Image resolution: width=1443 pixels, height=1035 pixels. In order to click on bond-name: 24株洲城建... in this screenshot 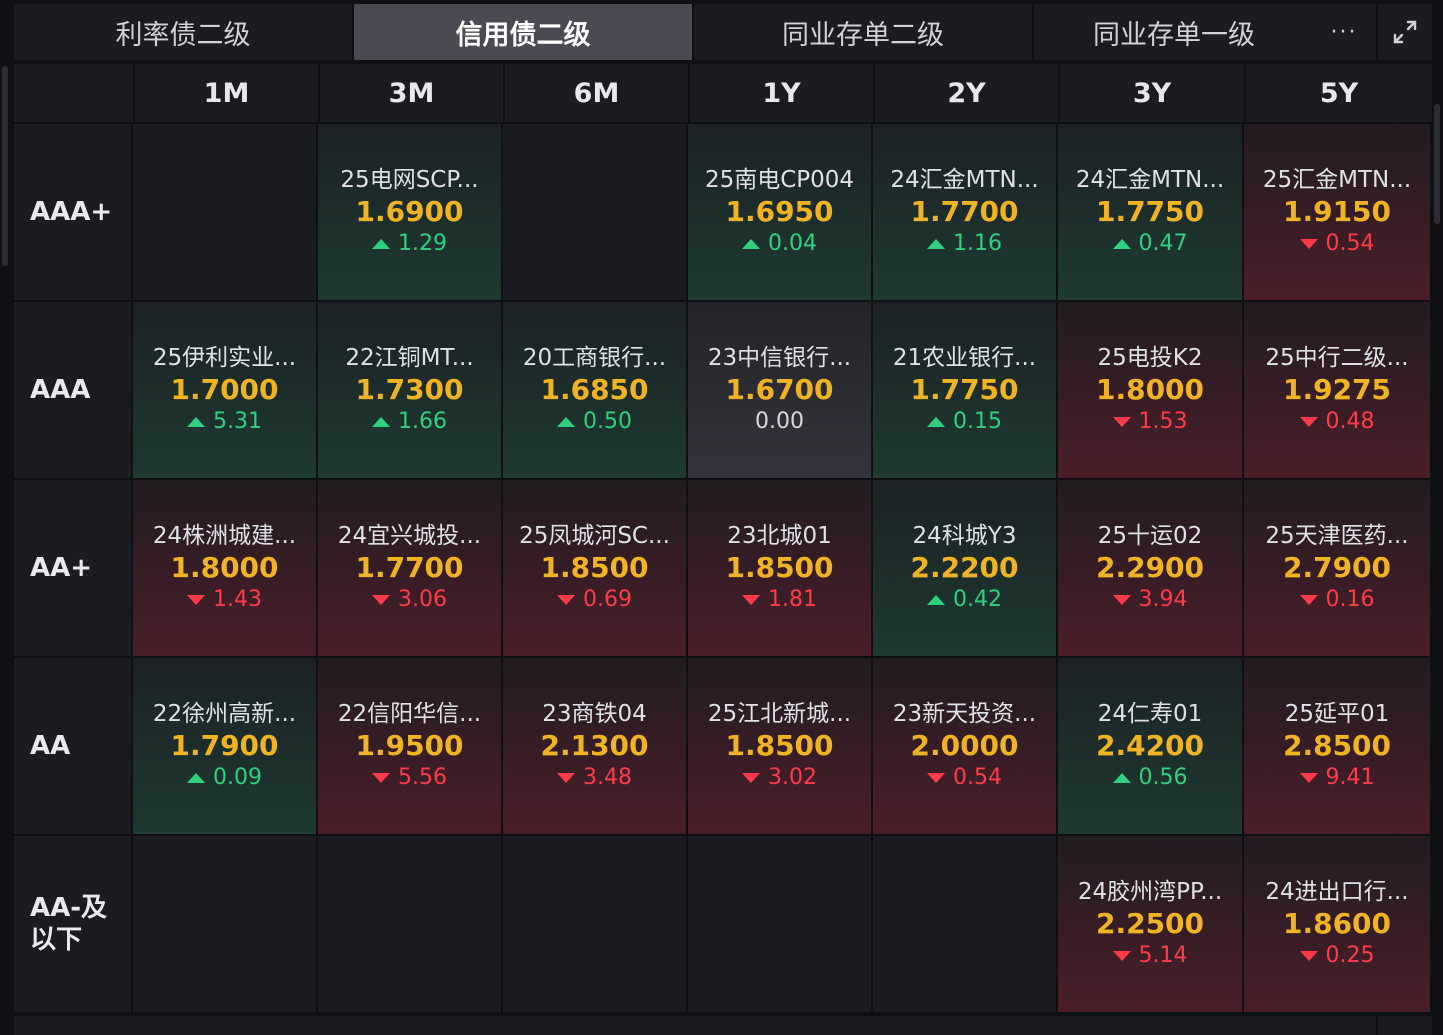, I will do `click(224, 536)`.